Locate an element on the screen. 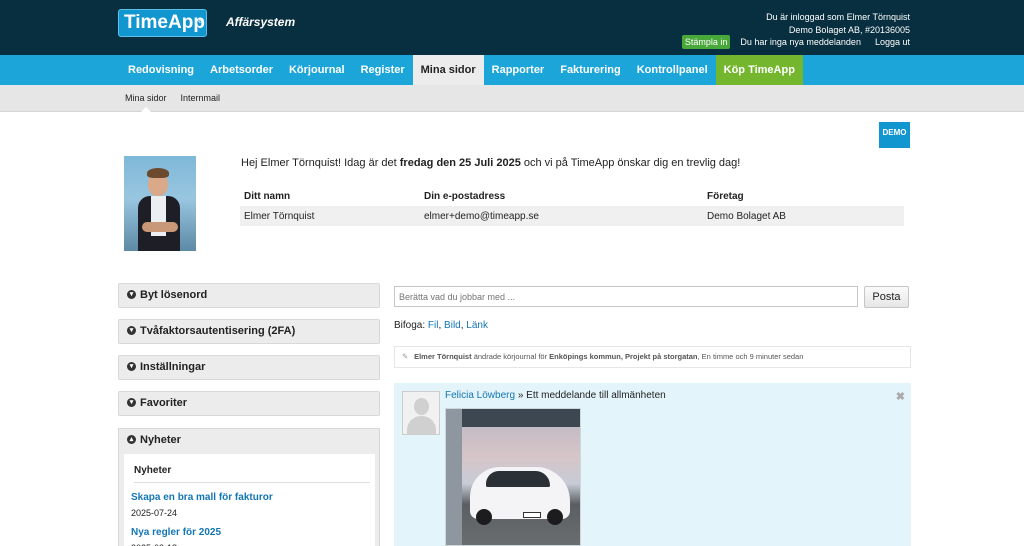 The width and height of the screenshot is (1024, 546). message-author-link: Felicia Löwberg is located at coordinates (480, 395).